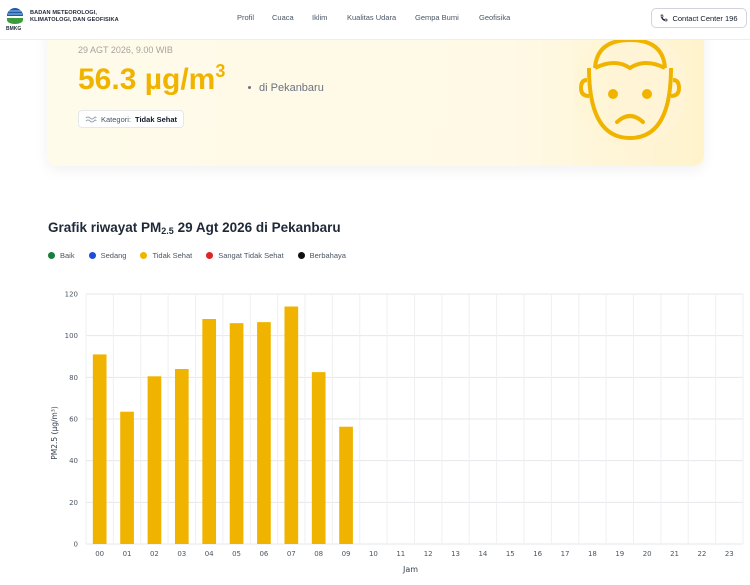 The width and height of the screenshot is (750, 585). I want to click on smoke-icon, so click(91, 119).